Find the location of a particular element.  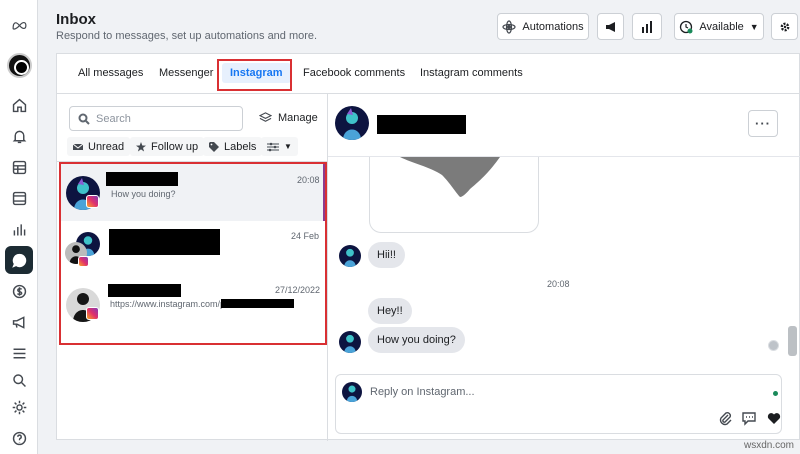

settings-gear-icon is located at coordinates (19, 407).